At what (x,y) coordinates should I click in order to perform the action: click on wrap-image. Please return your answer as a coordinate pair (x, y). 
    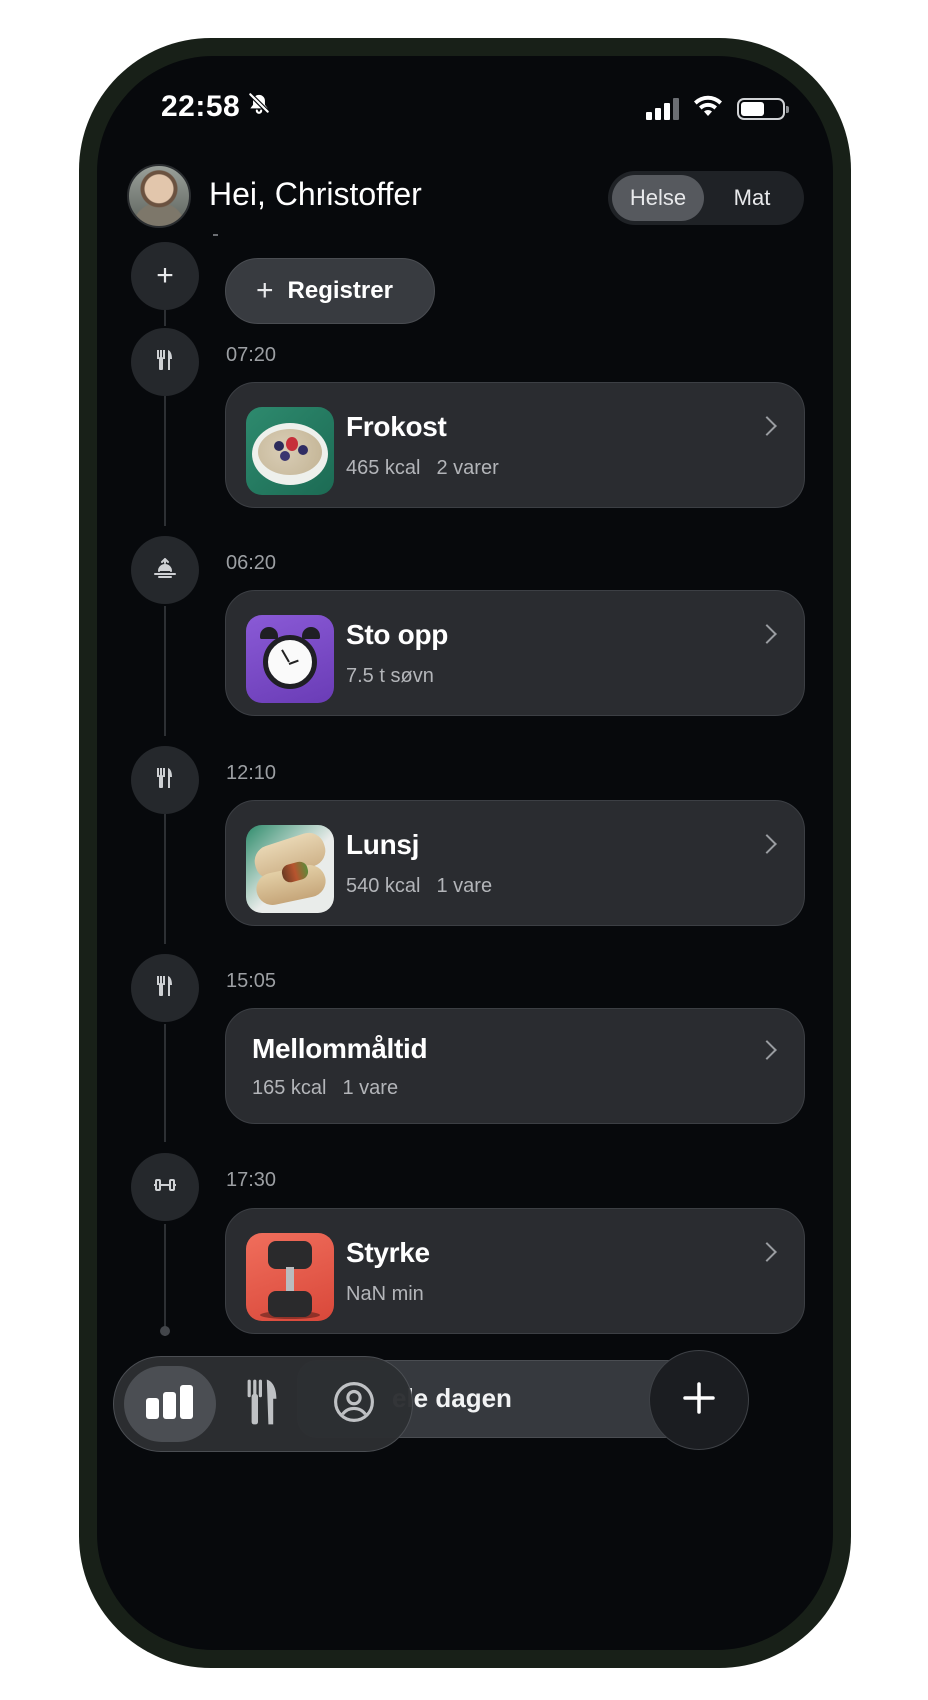
    Looking at the image, I should click on (290, 869).